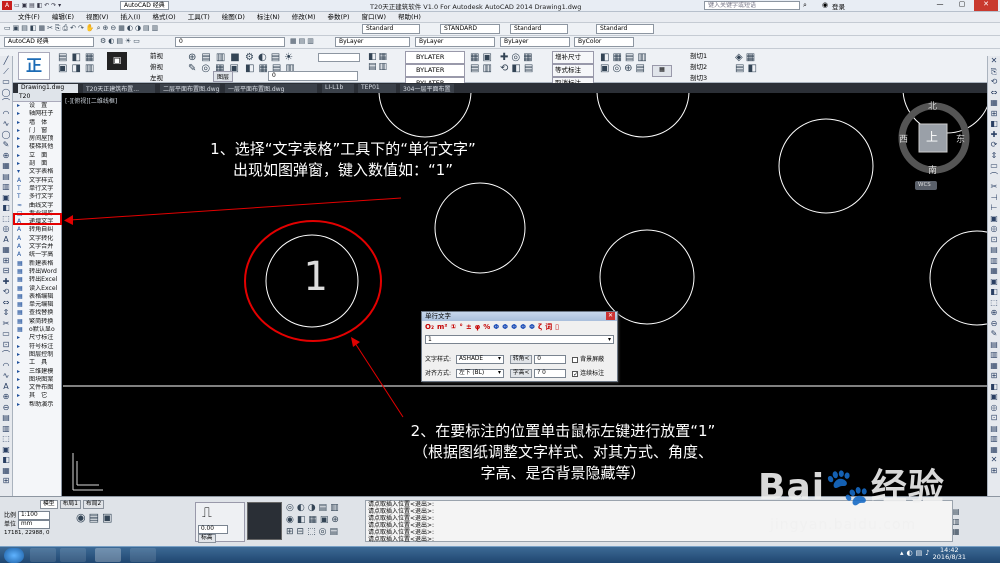 The height and width of the screenshot is (563, 1000). What do you see at coordinates (37, 280) in the screenshot?
I see `panel-menu-item: ▦ 转出Excel` at bounding box center [37, 280].